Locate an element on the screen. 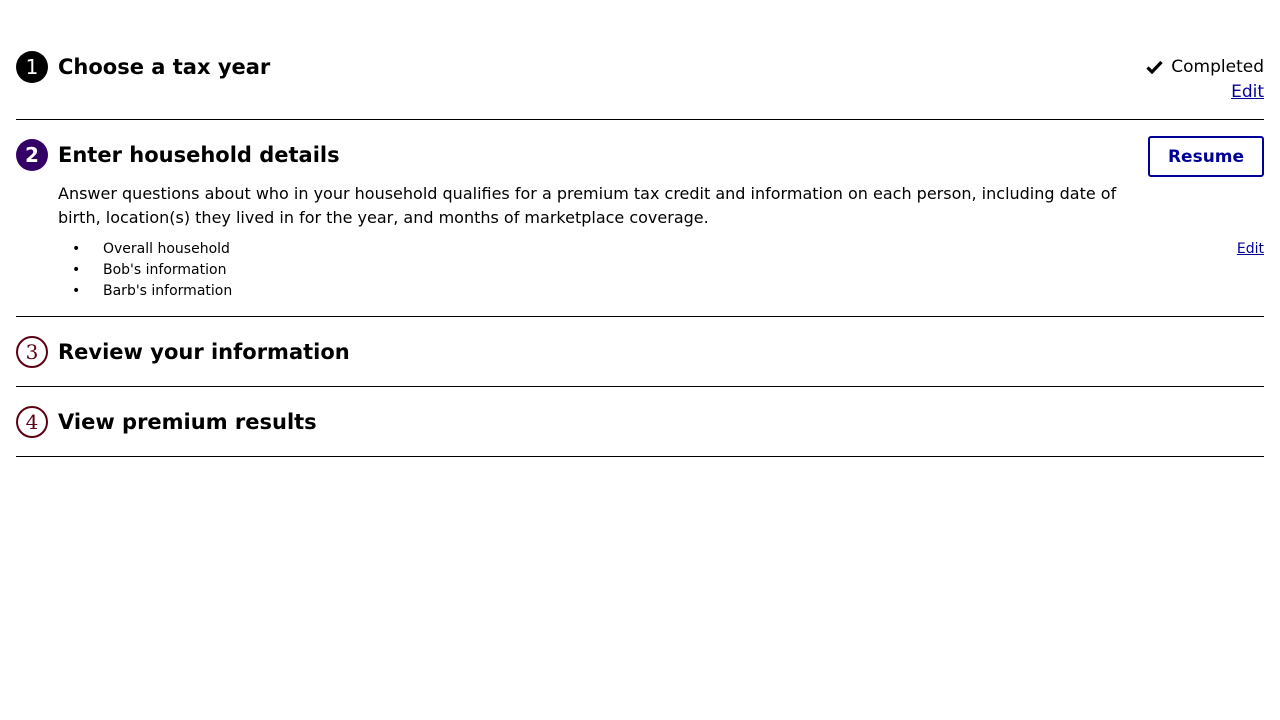 The width and height of the screenshot is (1280, 720). step-title-3: Review your information is located at coordinates (204, 352).